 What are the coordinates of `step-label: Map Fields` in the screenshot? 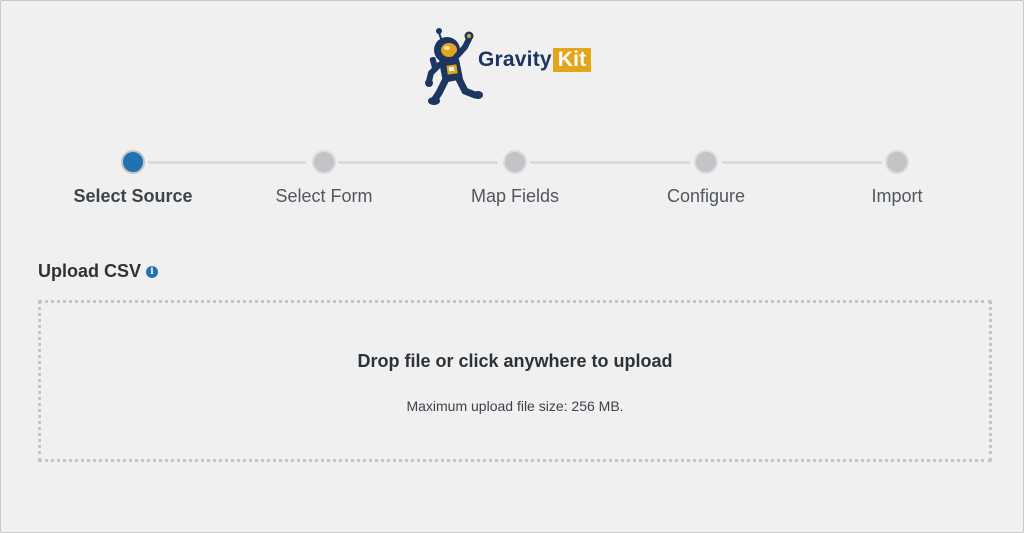 It's located at (515, 196).